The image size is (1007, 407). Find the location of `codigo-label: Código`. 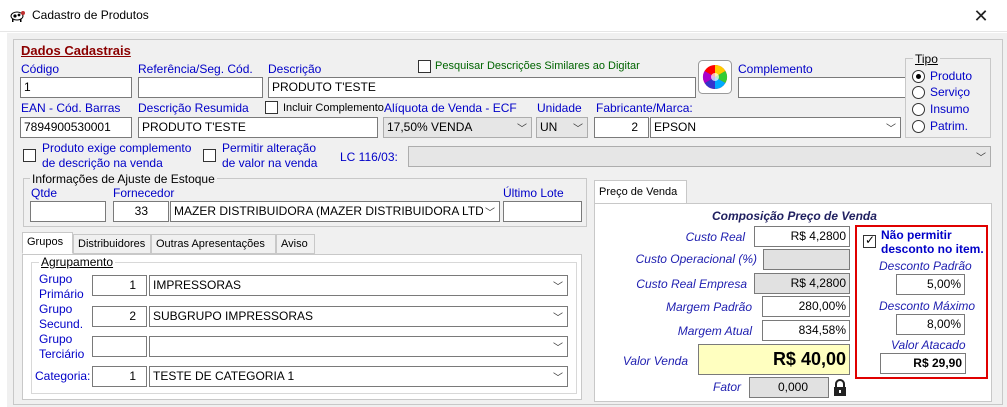

codigo-label: Código is located at coordinates (40, 69).